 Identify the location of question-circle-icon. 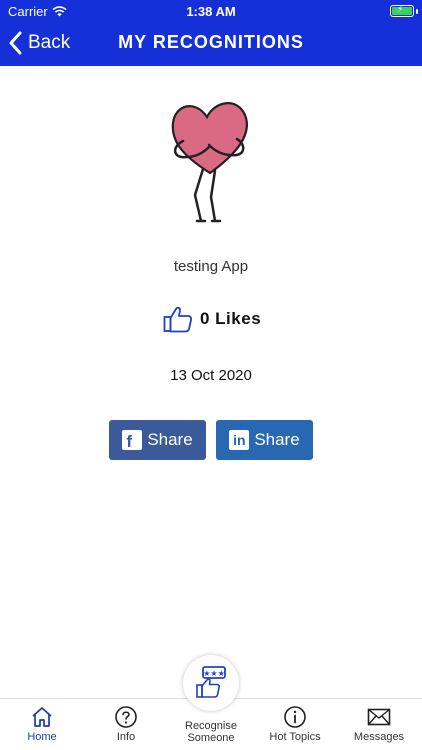
(126, 717).